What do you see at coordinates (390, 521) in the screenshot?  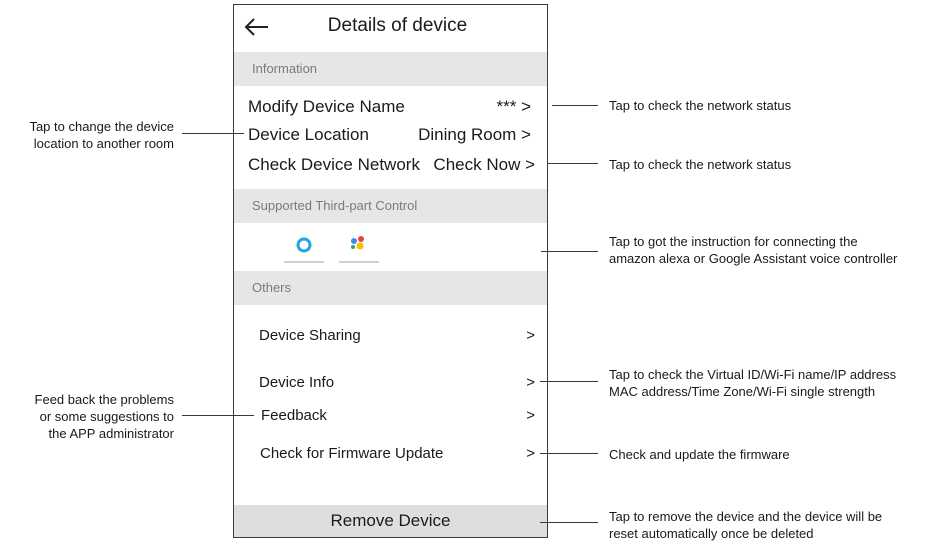 I see `remove-device-button: Remove Device` at bounding box center [390, 521].